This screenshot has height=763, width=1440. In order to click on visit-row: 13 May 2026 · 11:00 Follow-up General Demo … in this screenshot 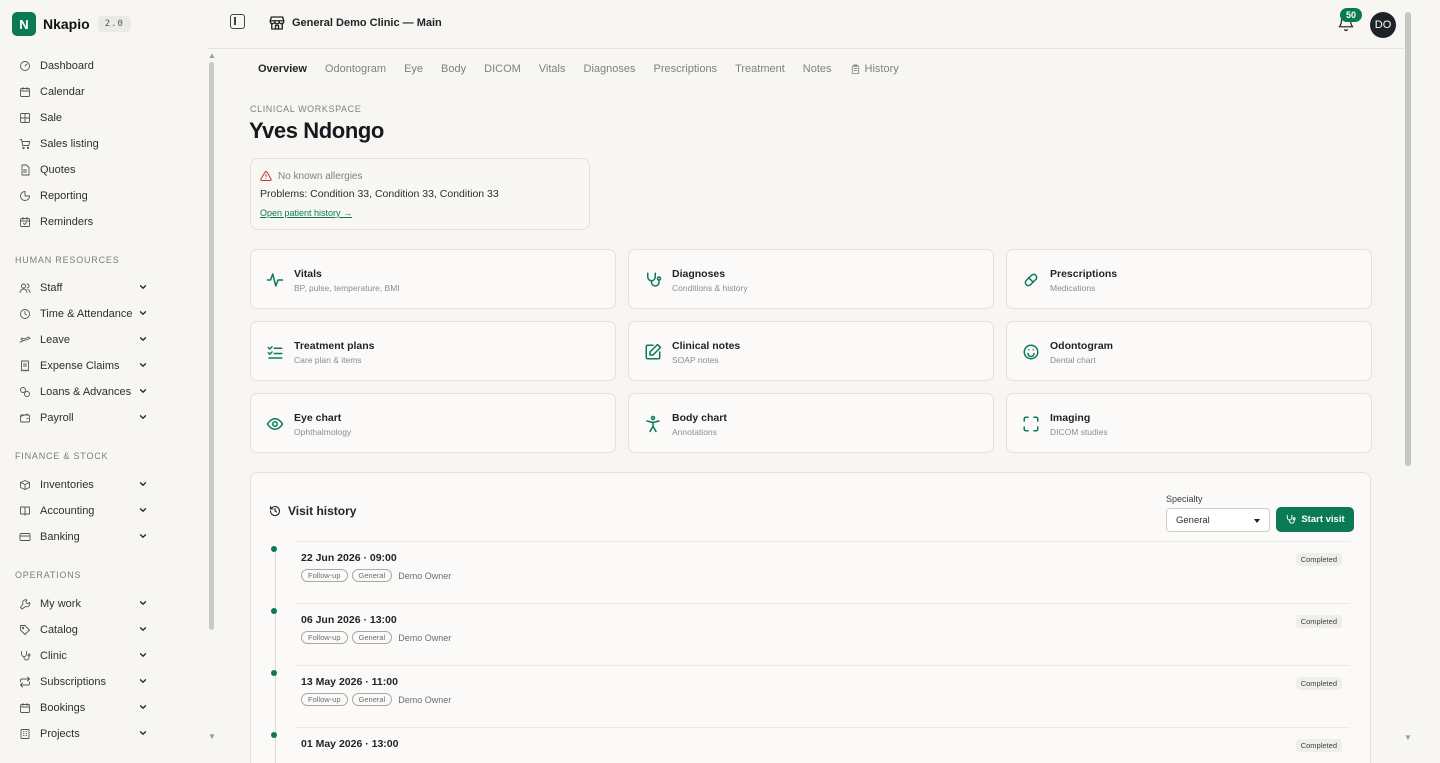, I will do `click(810, 691)`.